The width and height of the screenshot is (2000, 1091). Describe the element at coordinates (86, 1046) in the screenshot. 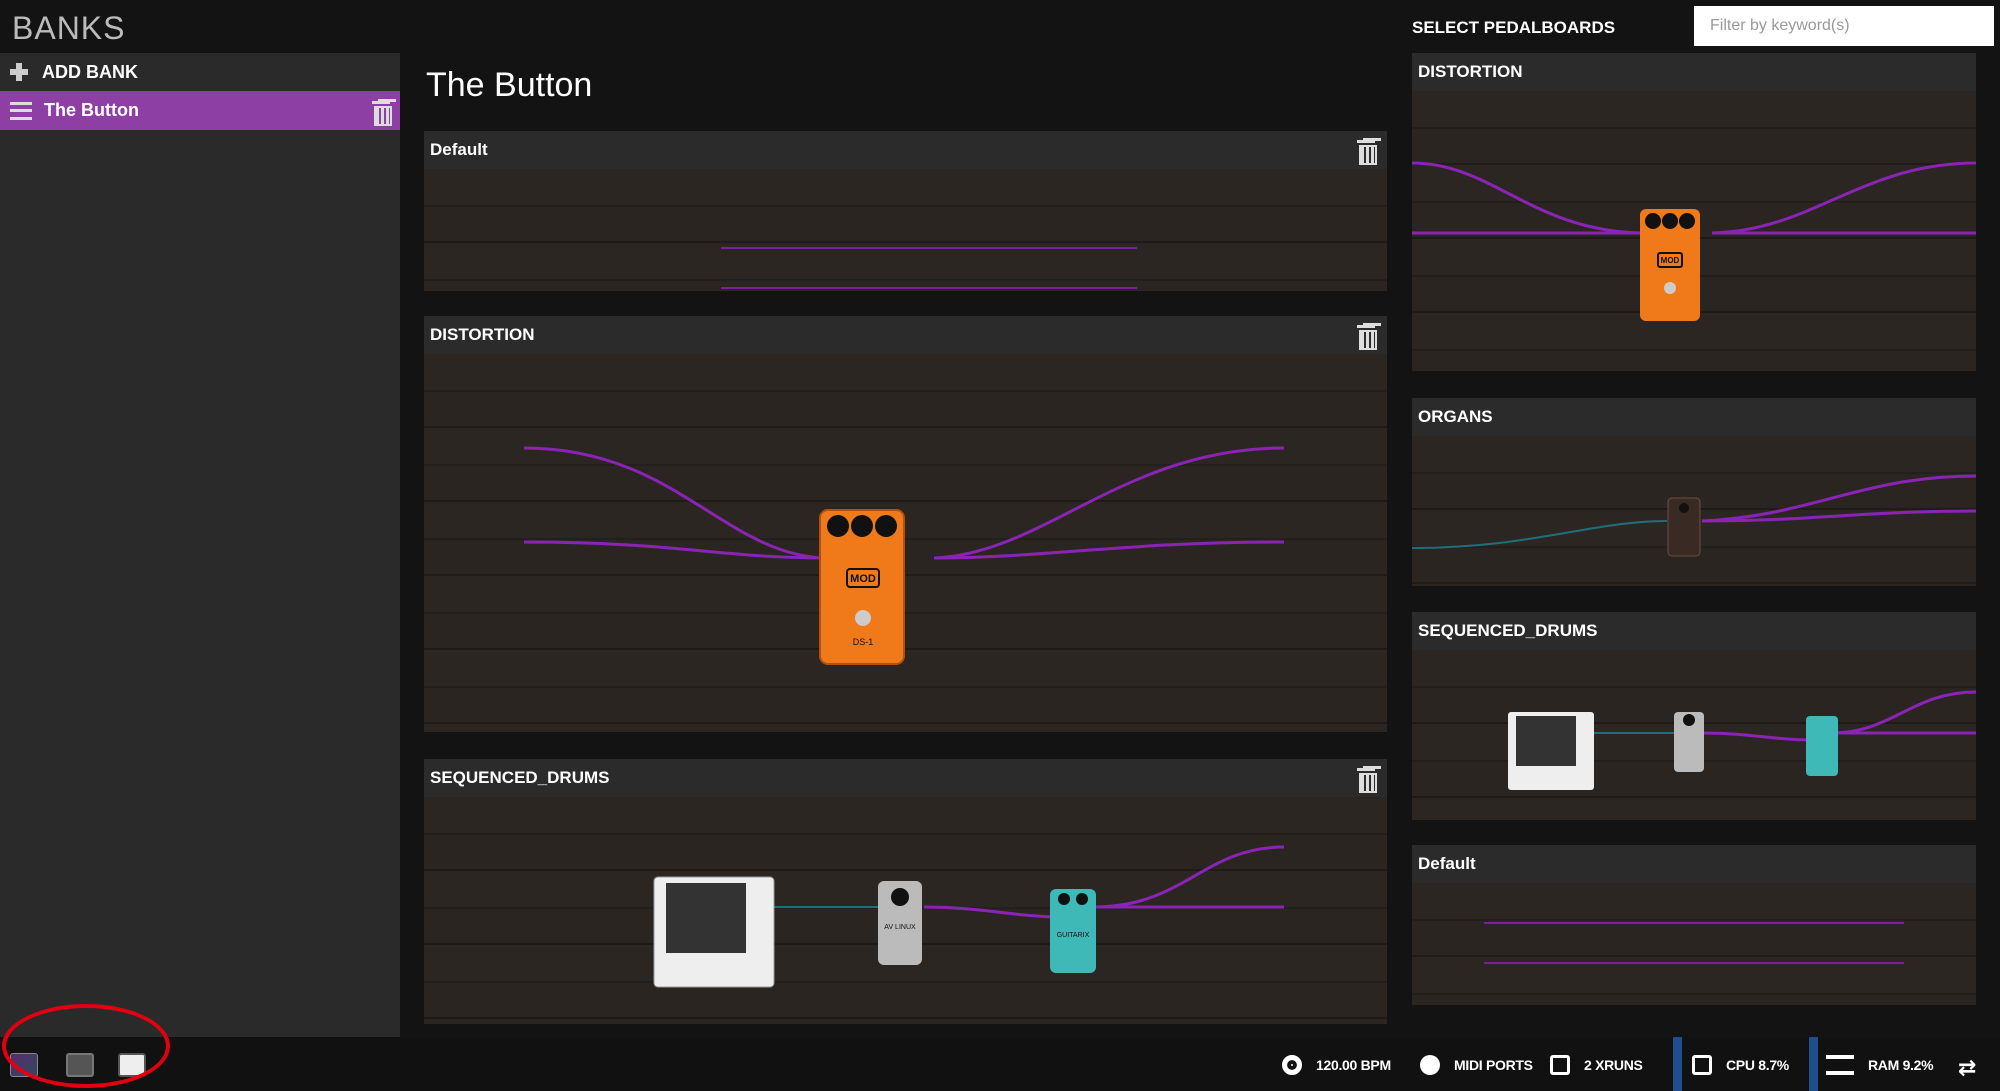

I see `highlight-circle` at that location.